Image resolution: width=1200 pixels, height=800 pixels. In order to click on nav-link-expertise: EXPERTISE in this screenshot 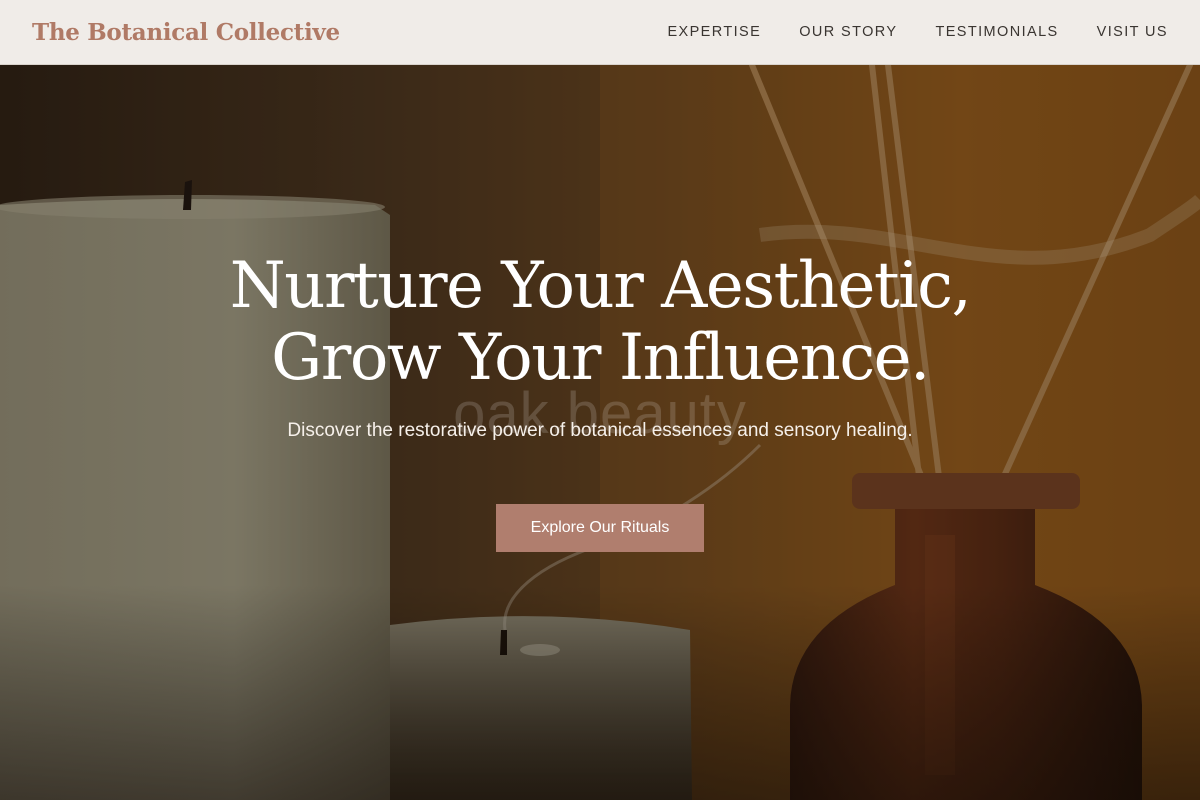, I will do `click(714, 32)`.